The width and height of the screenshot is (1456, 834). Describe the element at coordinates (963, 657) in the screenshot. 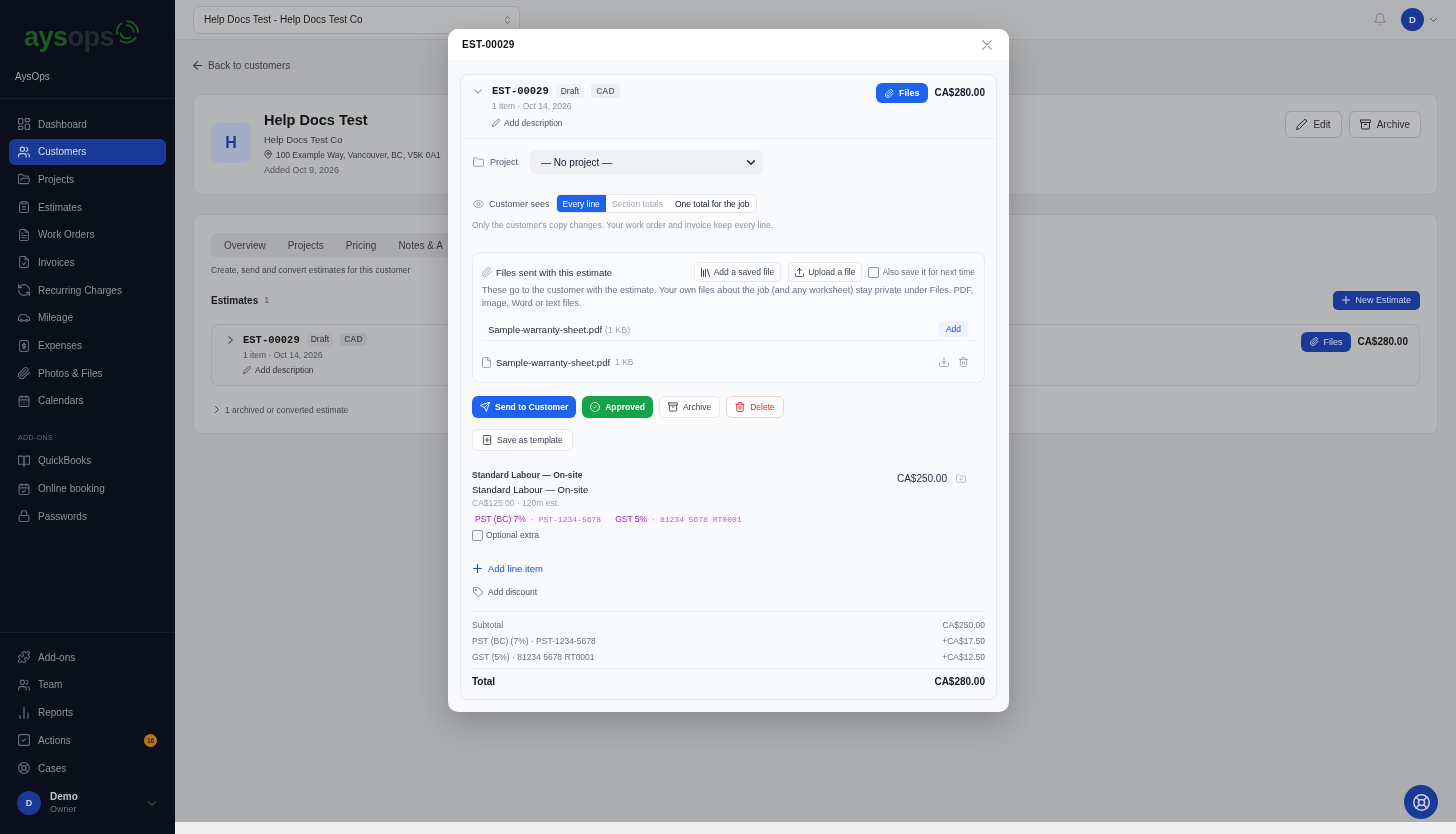

I see `total-value: +CA$12.50` at that location.